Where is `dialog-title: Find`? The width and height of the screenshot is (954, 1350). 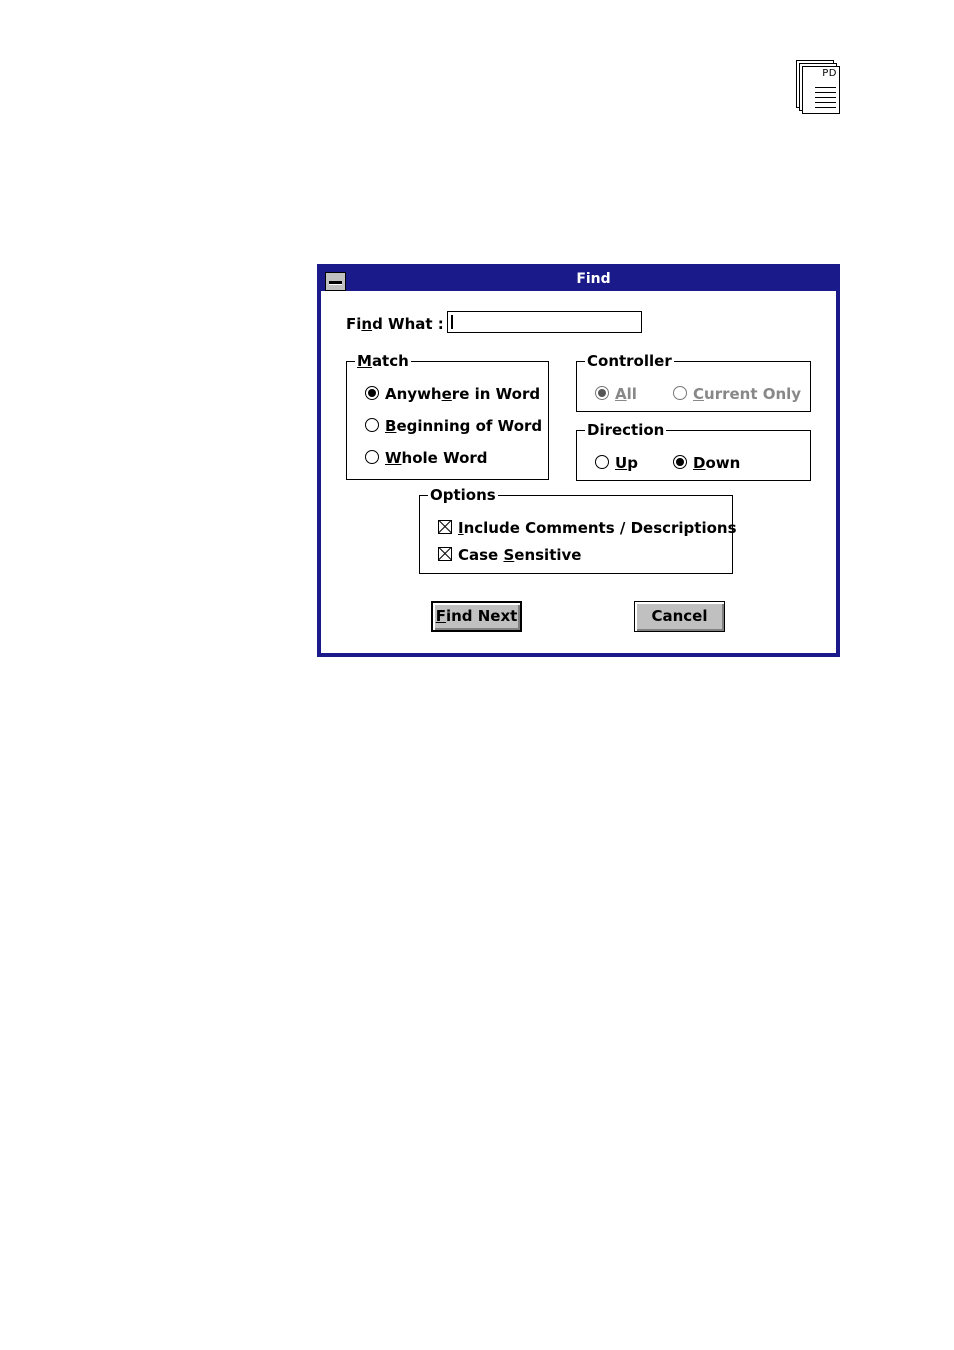
dialog-title: Find is located at coordinates (593, 279).